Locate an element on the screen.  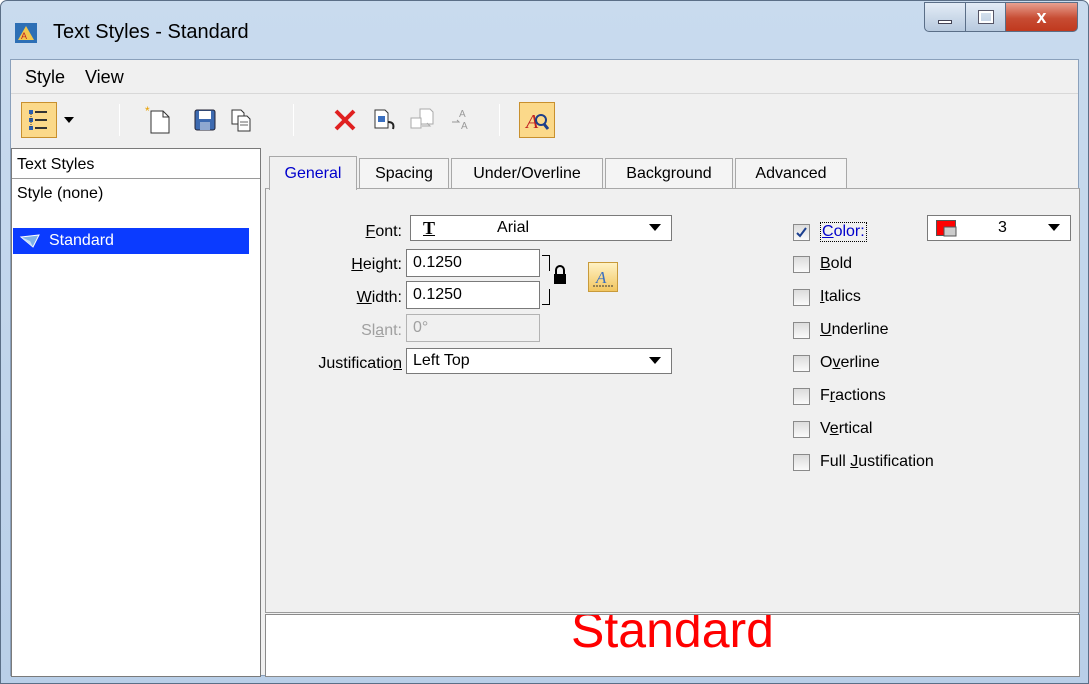
font-value: Arial is located at coordinates (513, 227).